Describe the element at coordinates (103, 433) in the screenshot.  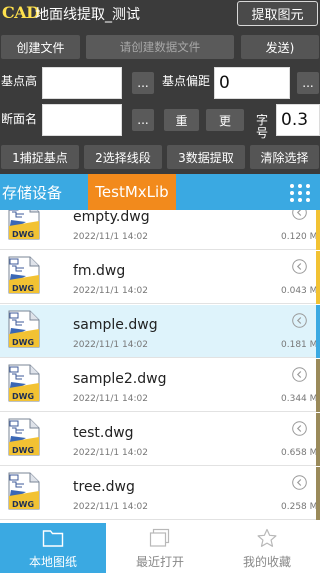
I see `file-name: test.dwg` at that location.